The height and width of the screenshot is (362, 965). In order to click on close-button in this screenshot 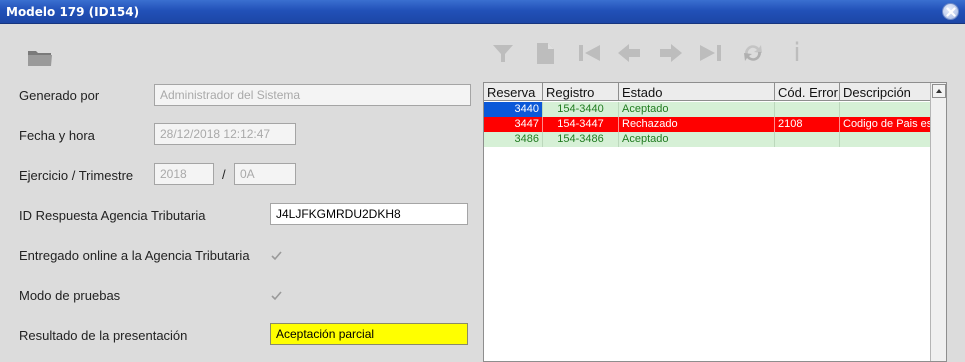, I will do `click(950, 11)`.